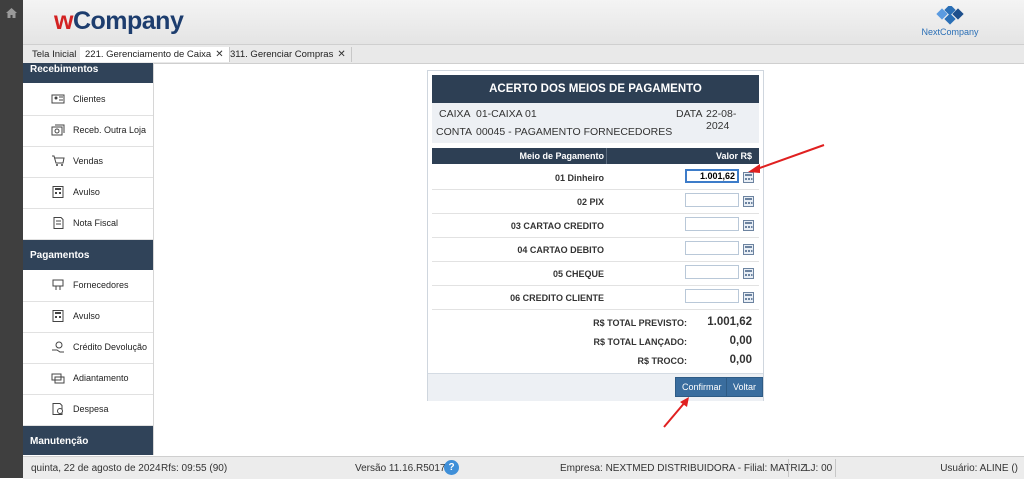 The height and width of the screenshot is (479, 1024). Describe the element at coordinates (88, 100) in the screenshot. I see `sidebar-item-clientes: Clientes` at that location.